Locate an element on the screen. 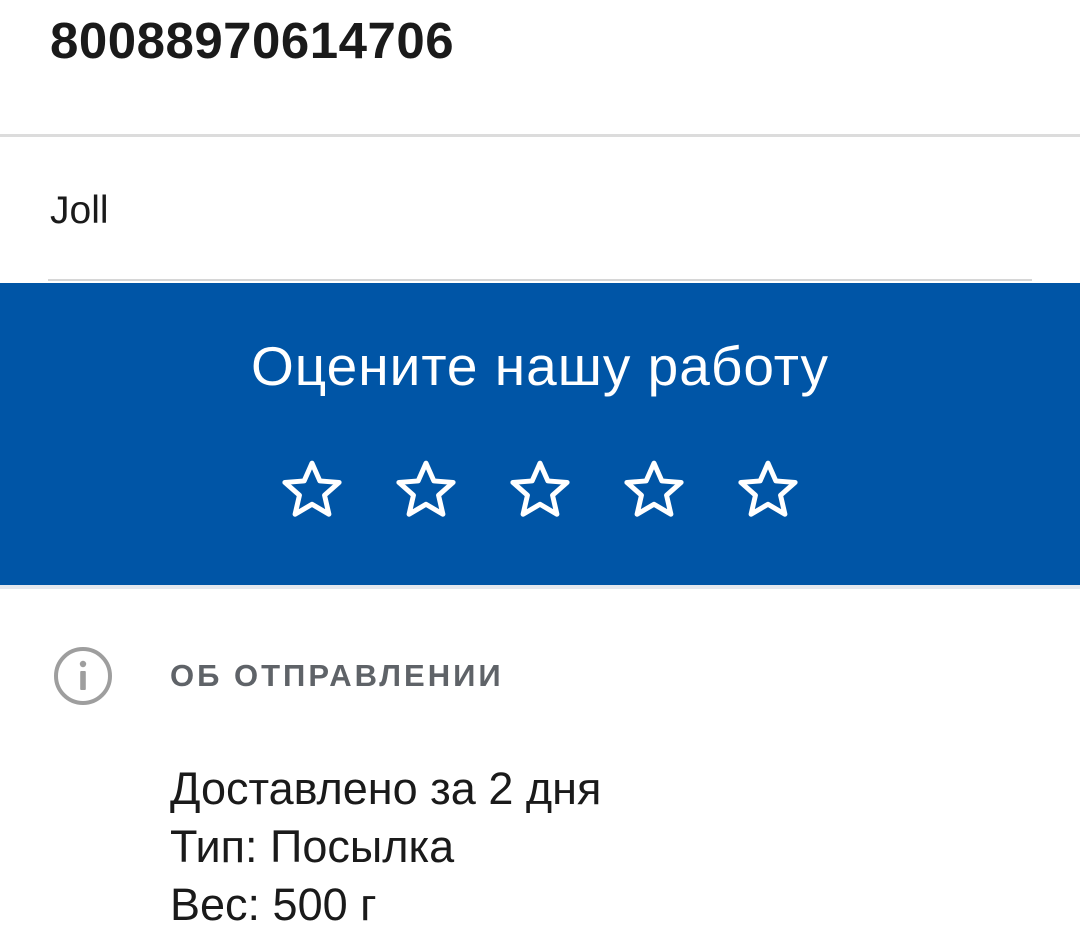  star-3-icon is located at coordinates (540, 490).